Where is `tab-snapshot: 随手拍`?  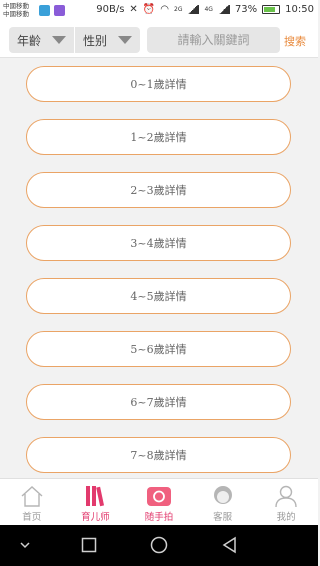 tab-snapshot: 随手拍 is located at coordinates (159, 502).